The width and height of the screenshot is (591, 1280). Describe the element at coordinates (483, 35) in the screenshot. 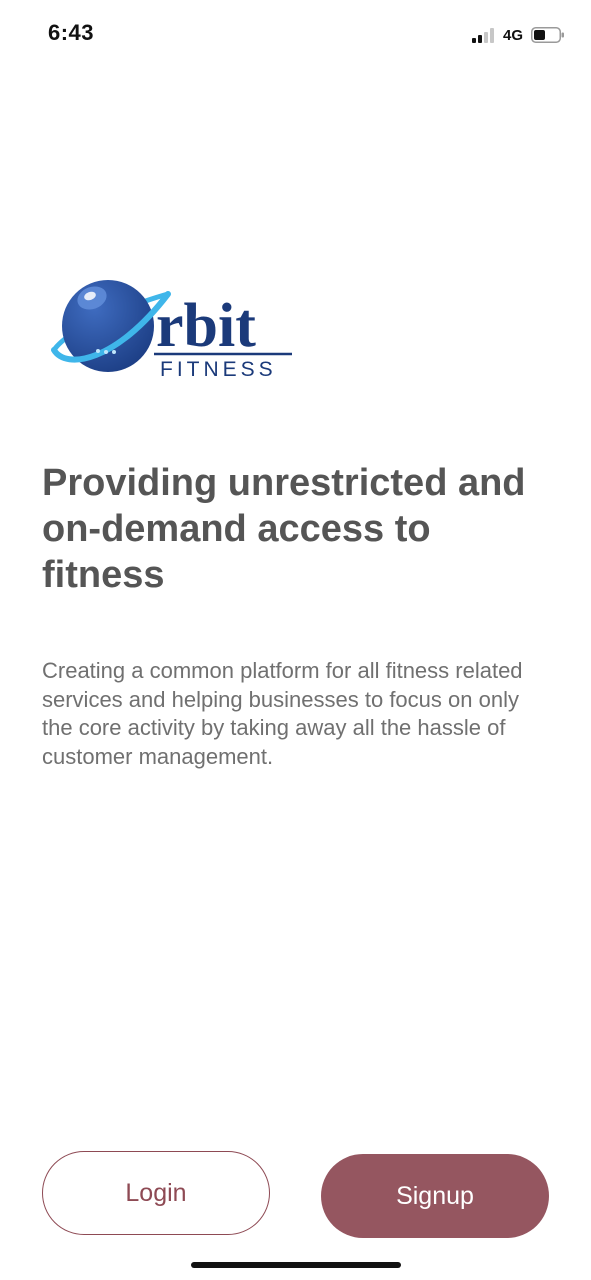

I see `cellular-signal-icon` at that location.